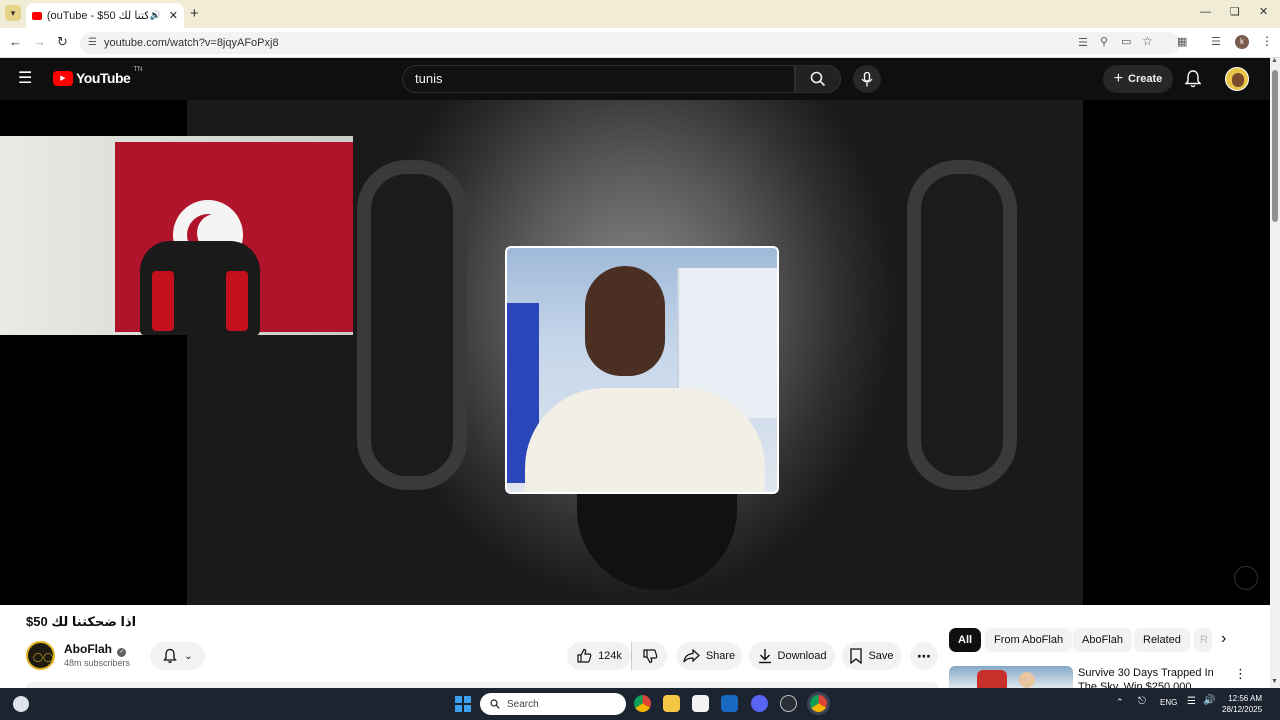 Image resolution: width=1280 pixels, height=720 pixels. Describe the element at coordinates (709, 656) in the screenshot. I see `share-button: Share` at that location.